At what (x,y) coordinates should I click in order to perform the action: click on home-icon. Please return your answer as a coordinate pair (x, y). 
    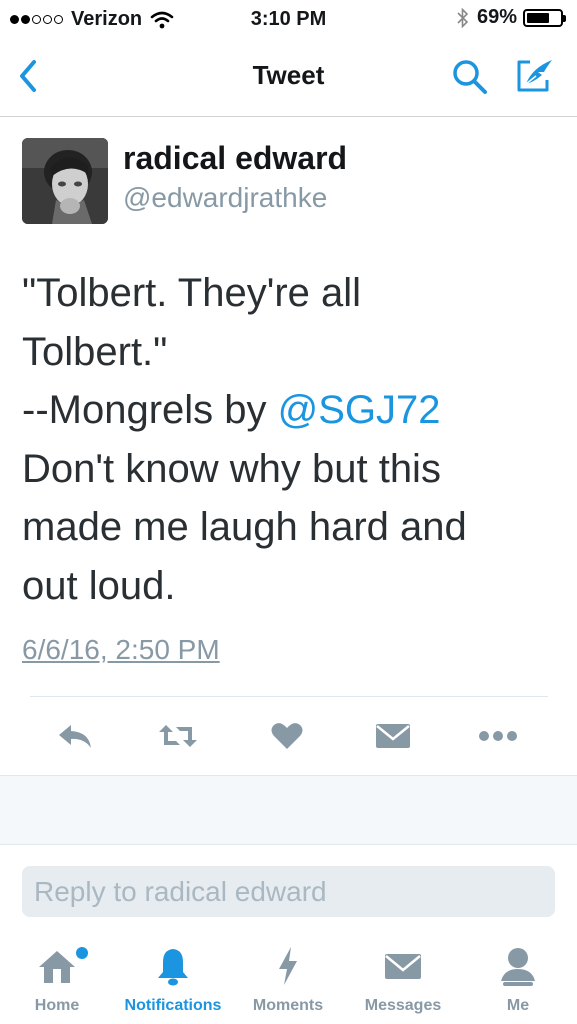
    Looking at the image, I should click on (57, 967).